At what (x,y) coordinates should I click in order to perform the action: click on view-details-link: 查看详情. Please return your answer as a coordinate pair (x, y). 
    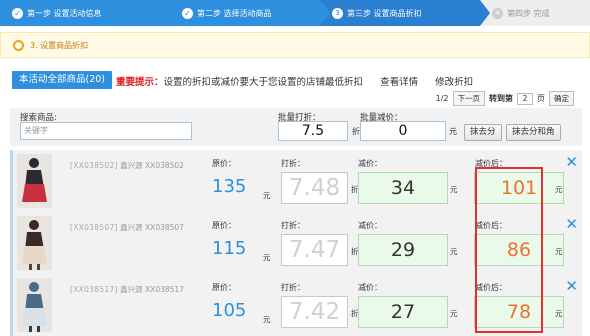
    Looking at the image, I should click on (399, 82).